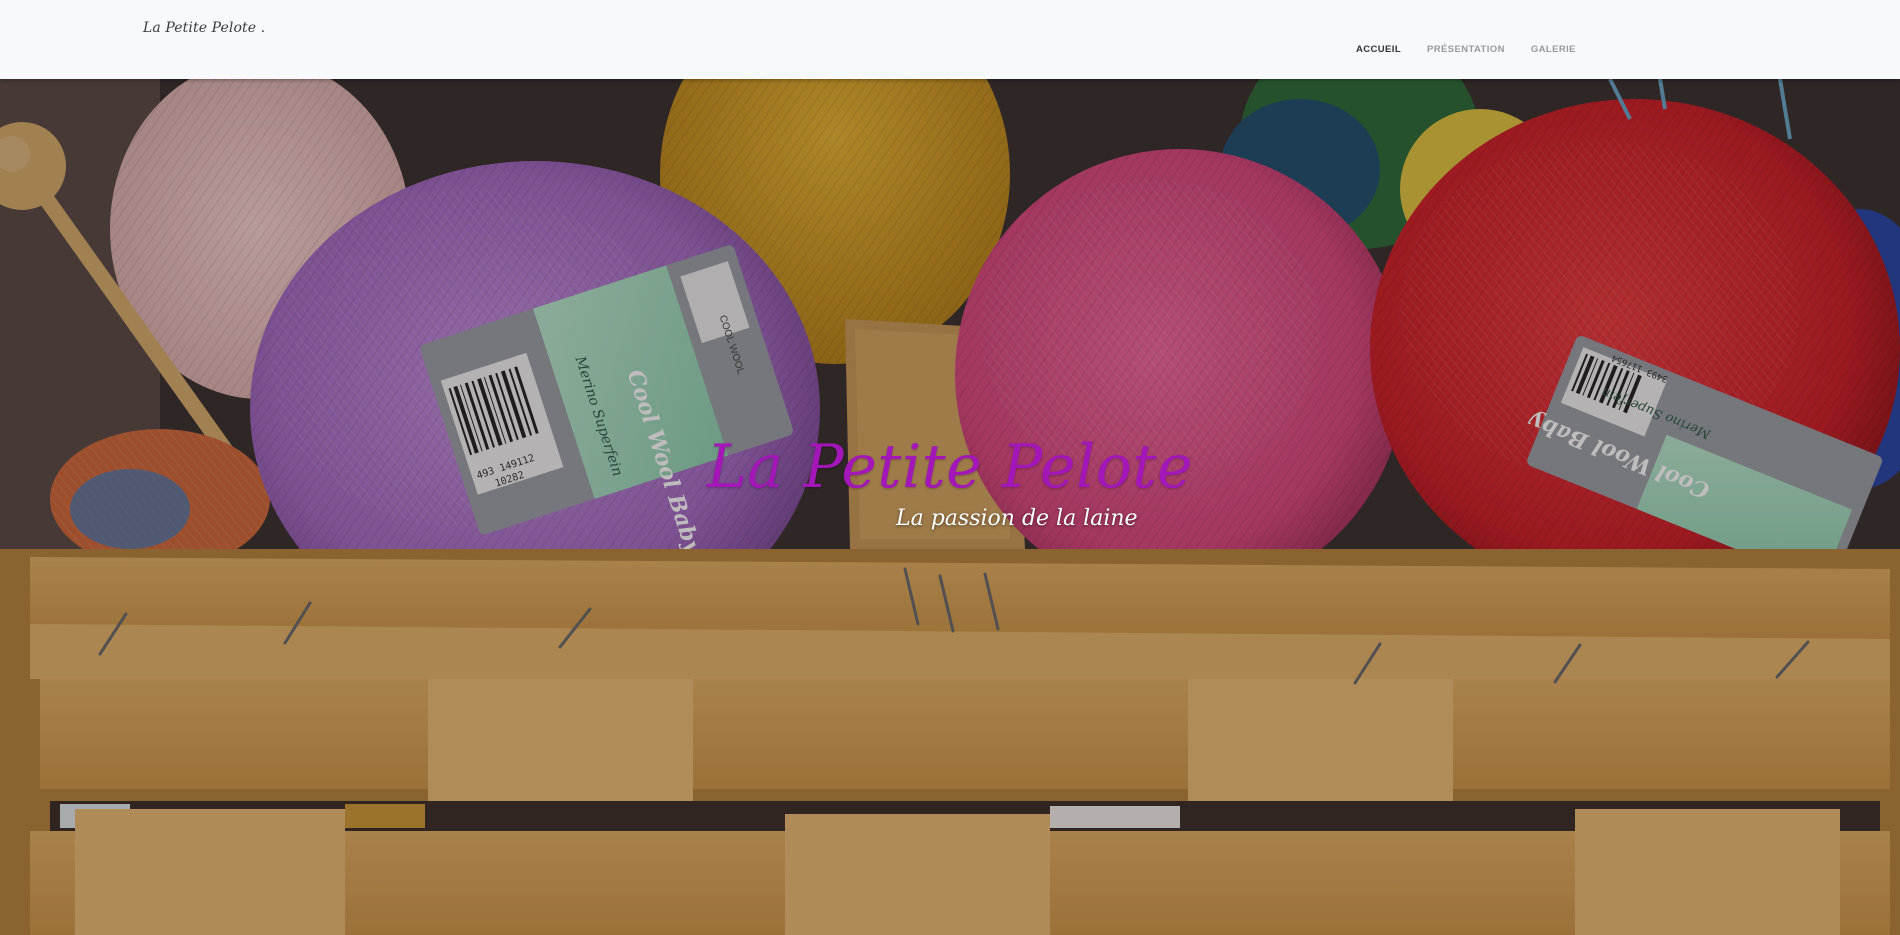 The width and height of the screenshot is (1900, 935). Describe the element at coordinates (1017, 518) in the screenshot. I see `hero-subtitle: La passion de la laine` at that location.